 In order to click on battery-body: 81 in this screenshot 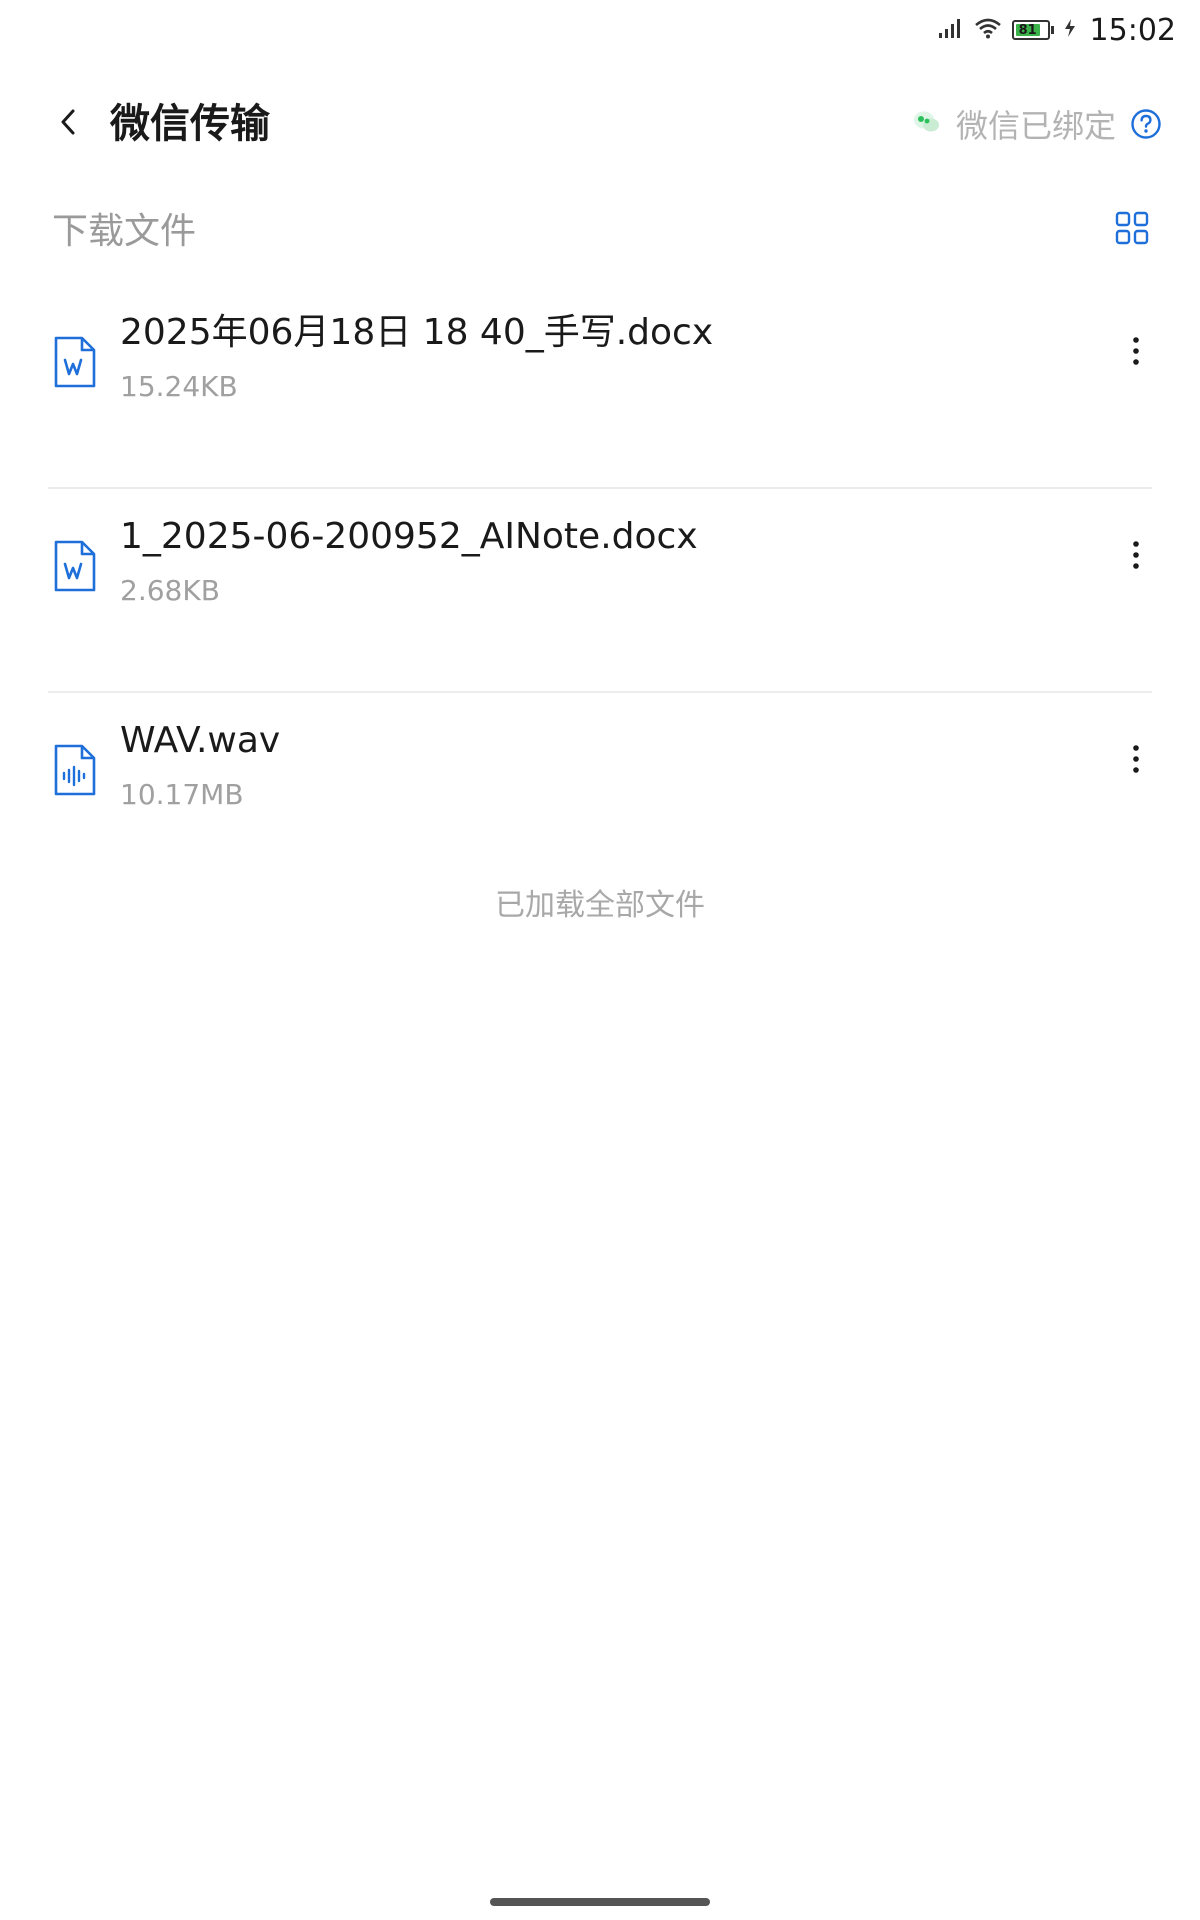, I will do `click(1030, 30)`.